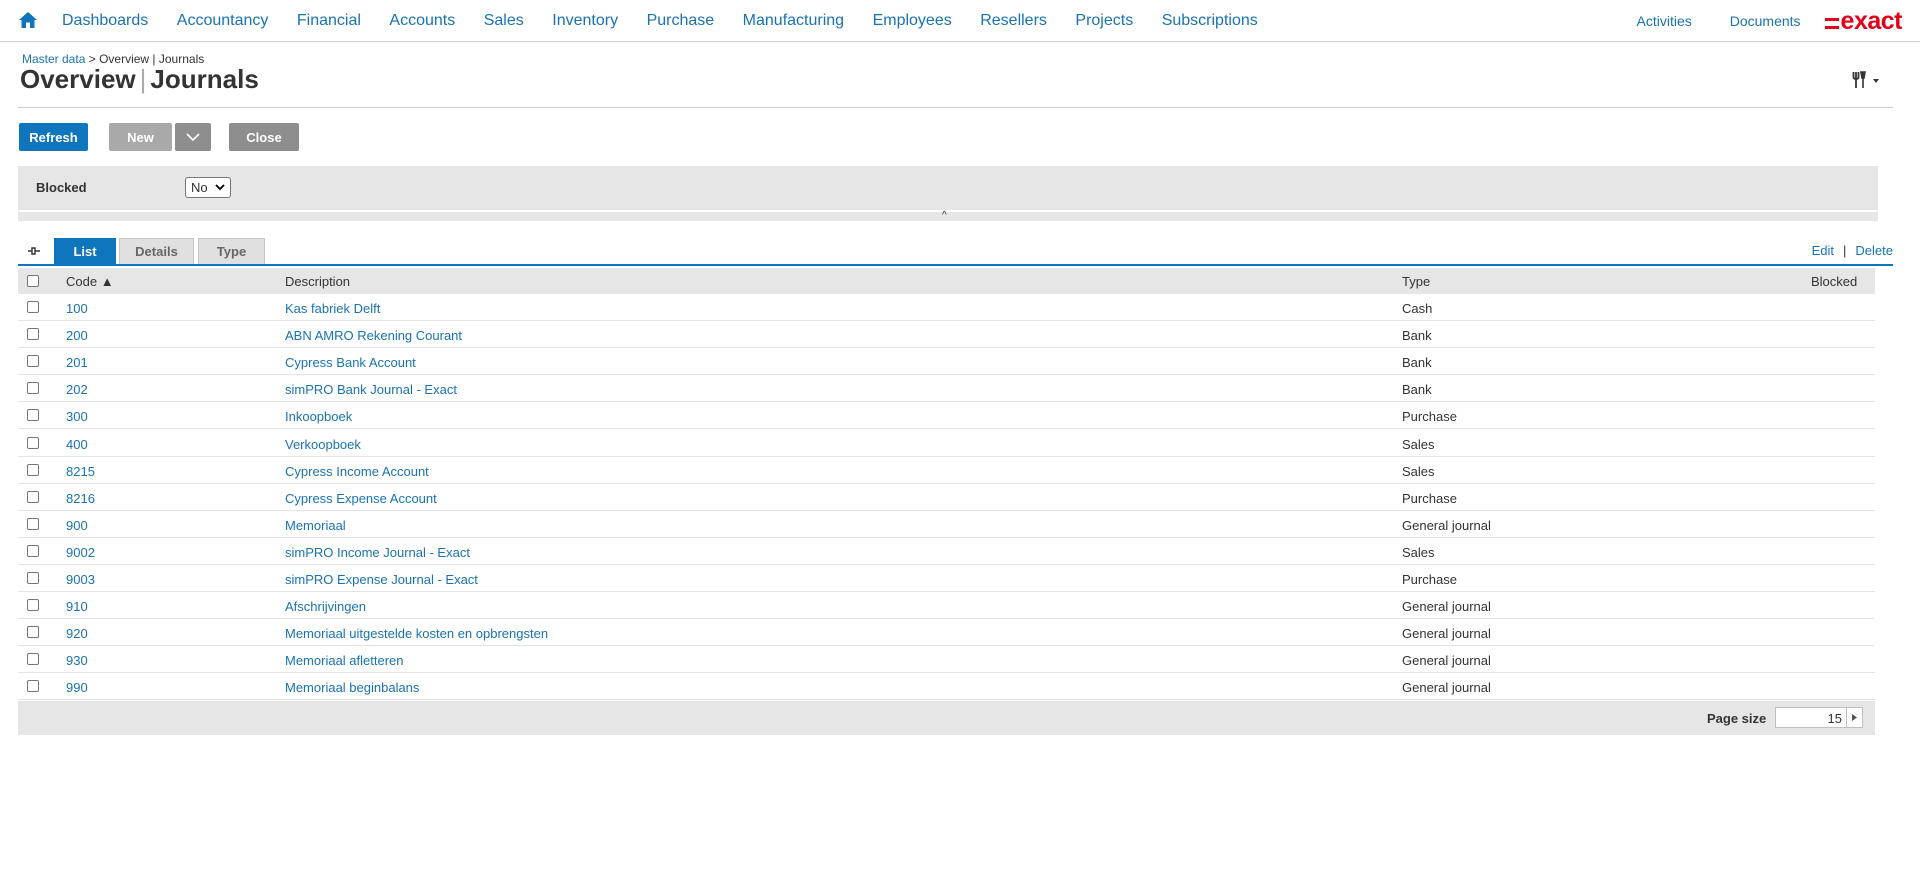 The width and height of the screenshot is (1920, 875). What do you see at coordinates (1446, 607) in the screenshot?
I see `row-type: General journal` at bounding box center [1446, 607].